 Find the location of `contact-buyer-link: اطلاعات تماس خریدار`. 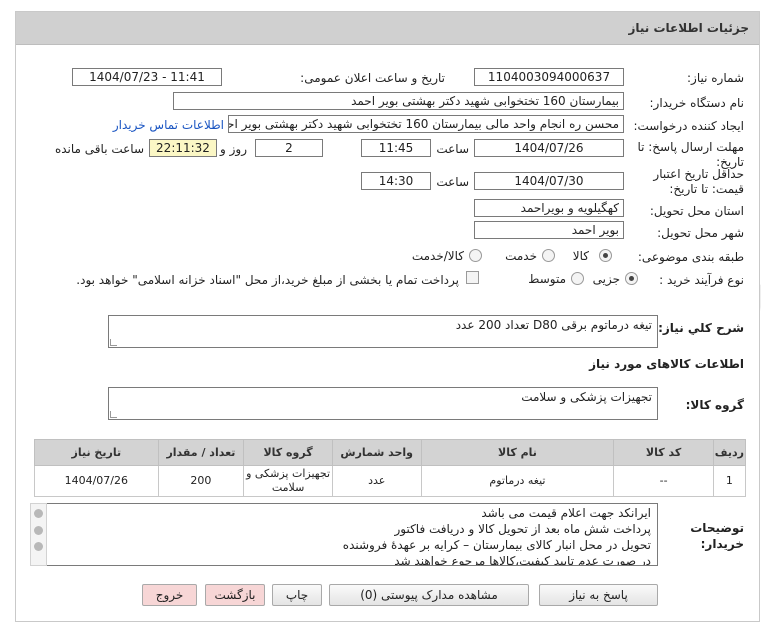

contact-buyer-link: اطلاعات تماس خریدار is located at coordinates (168, 125).